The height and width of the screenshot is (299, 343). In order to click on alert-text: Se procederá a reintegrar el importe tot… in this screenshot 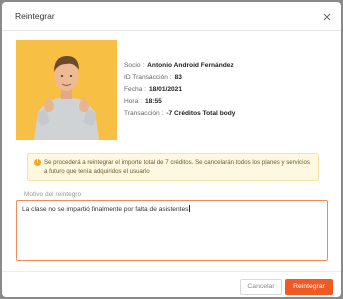, I will do `click(177, 167)`.